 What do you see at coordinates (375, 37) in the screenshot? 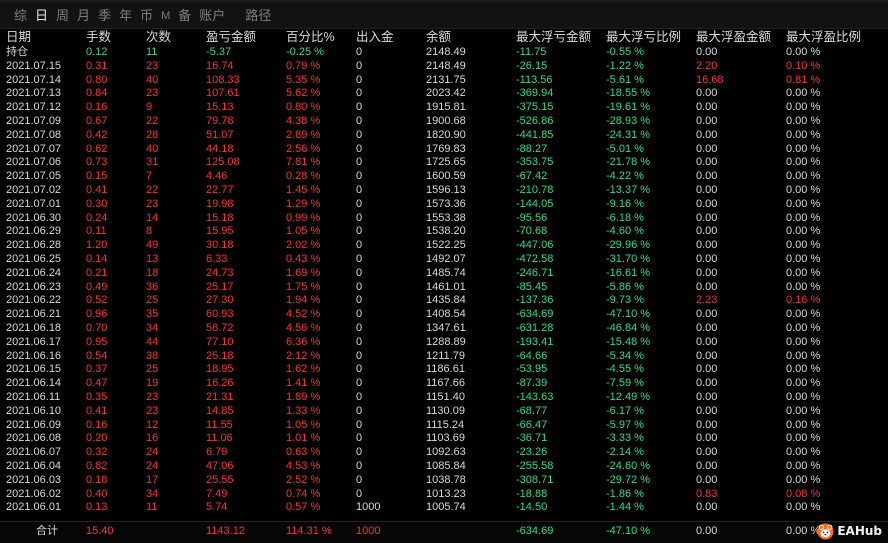
I see `col-header-deposit: 出入金` at bounding box center [375, 37].